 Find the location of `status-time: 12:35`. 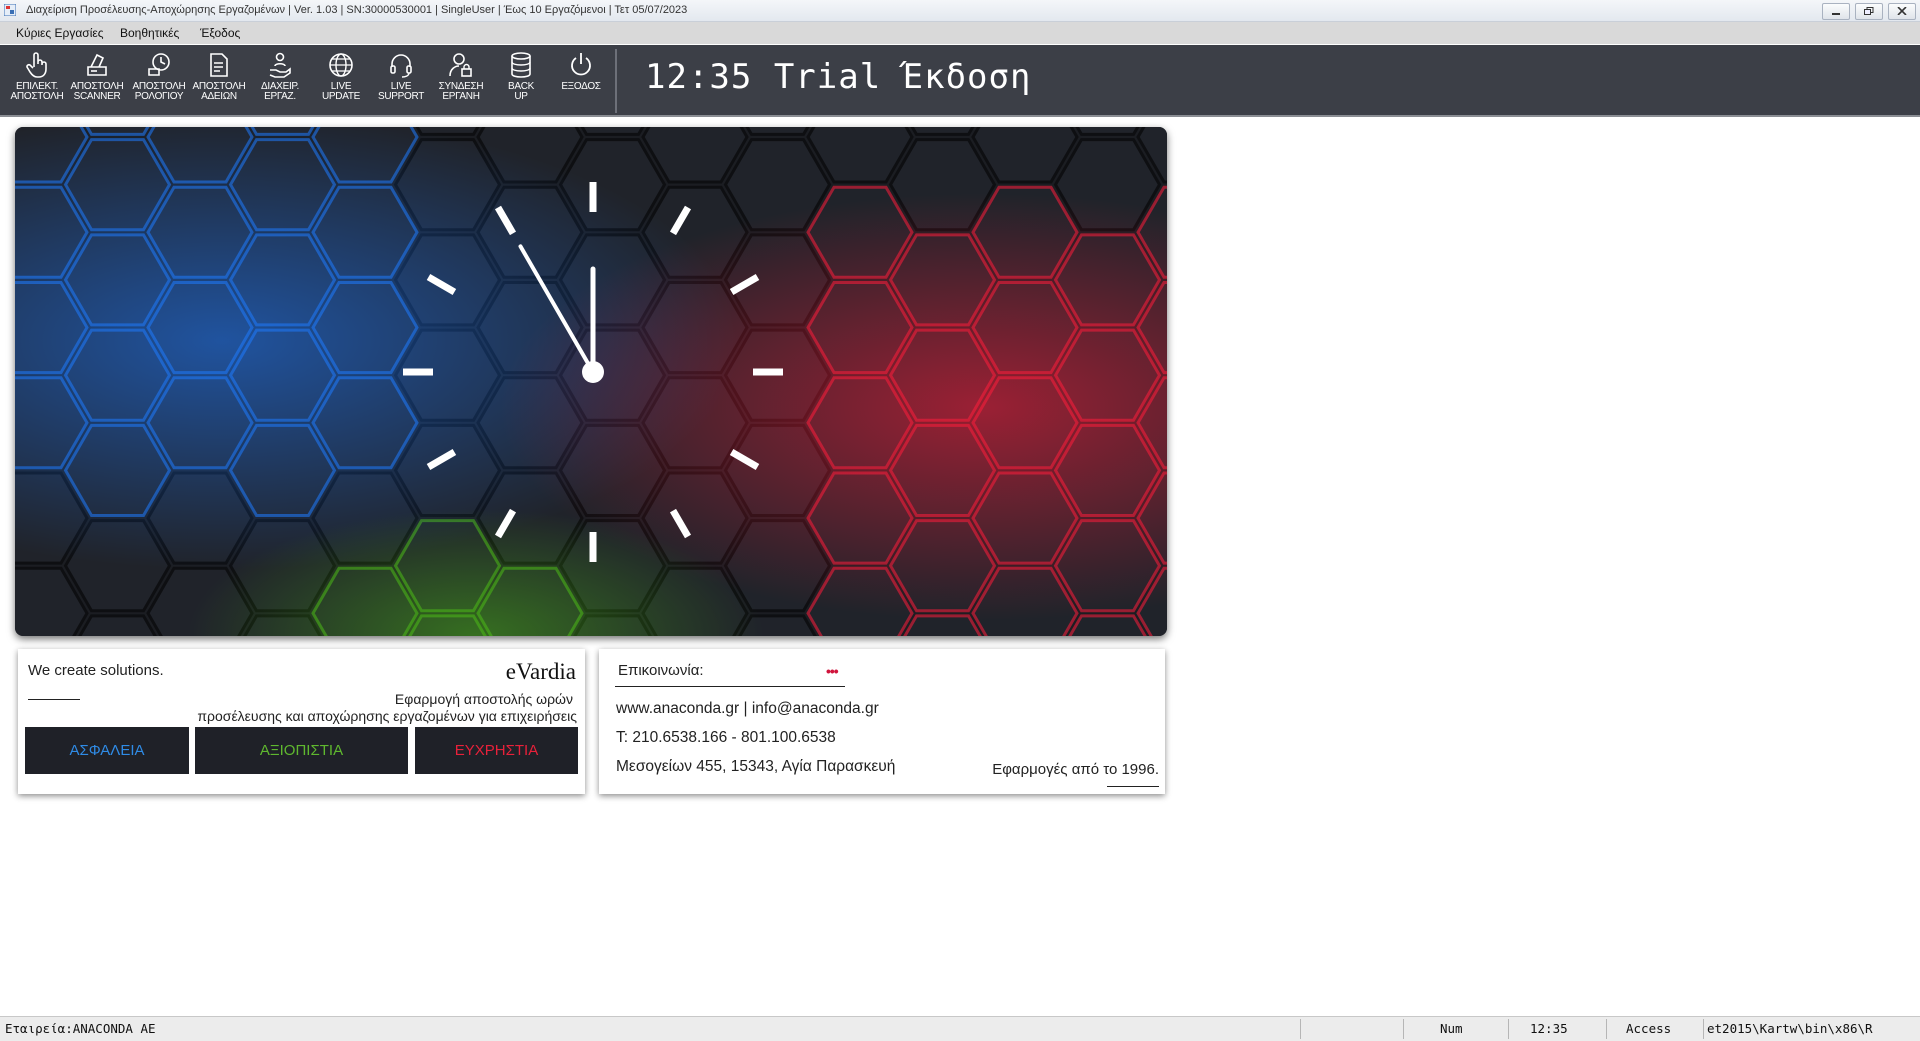

status-time: 12:35 is located at coordinates (1549, 1028).